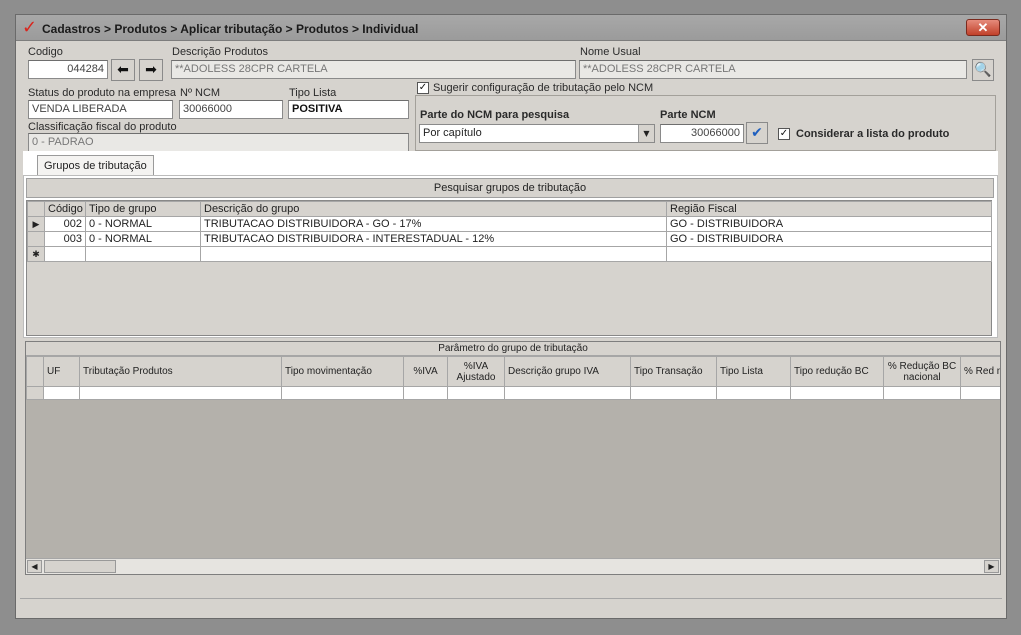  Describe the element at coordinates (36, 254) in the screenshot. I see `new-row-indicator: ✱` at that location.